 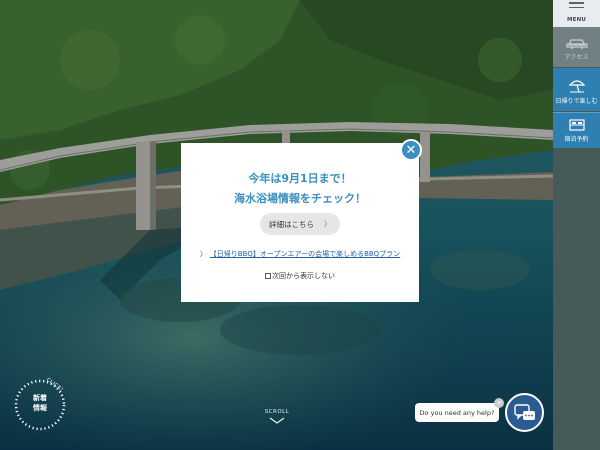 I want to click on dont-show-again-option: 次回から表示しない, so click(x=300, y=276).